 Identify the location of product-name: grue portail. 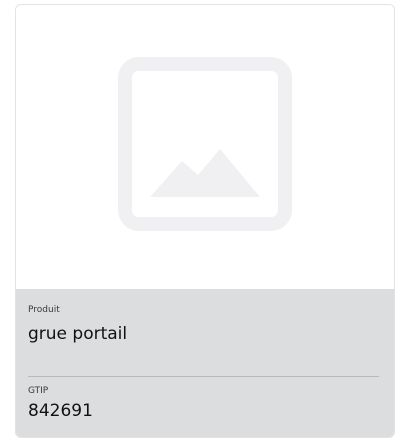
(78, 334).